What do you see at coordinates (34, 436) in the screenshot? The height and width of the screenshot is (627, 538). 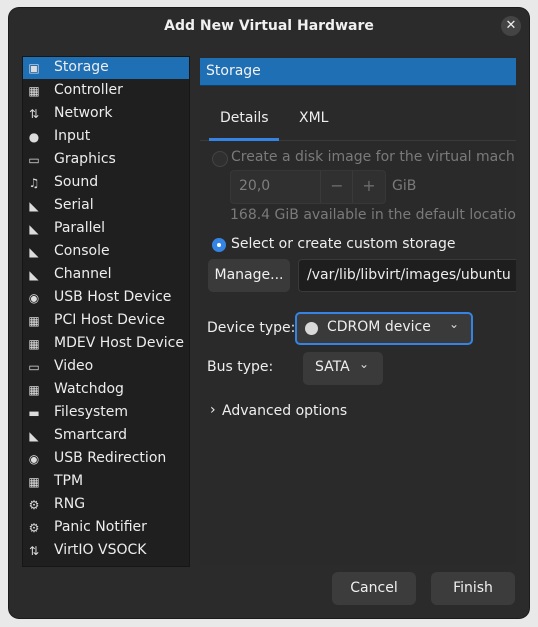 I see `smartcard-icon: ◣` at bounding box center [34, 436].